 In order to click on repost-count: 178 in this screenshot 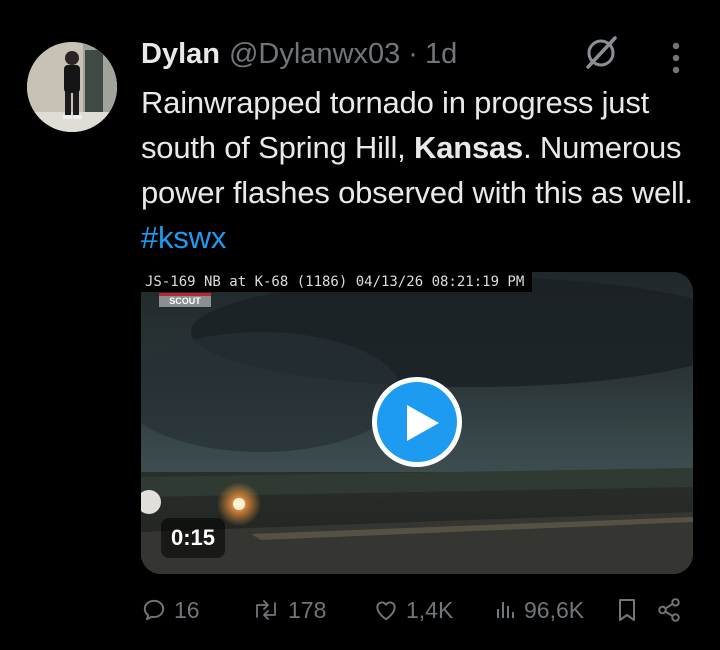, I will do `click(307, 609)`.